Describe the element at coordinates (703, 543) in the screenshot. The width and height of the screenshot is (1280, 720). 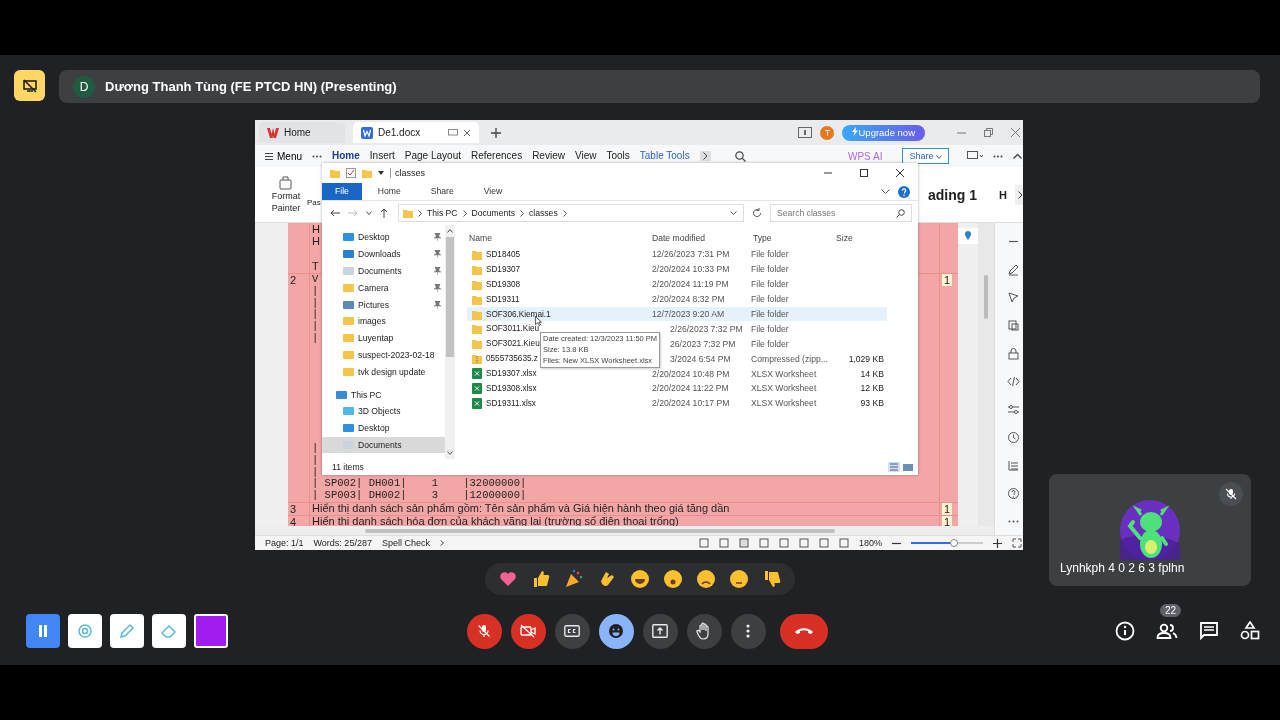
I see `read-view-icon` at that location.